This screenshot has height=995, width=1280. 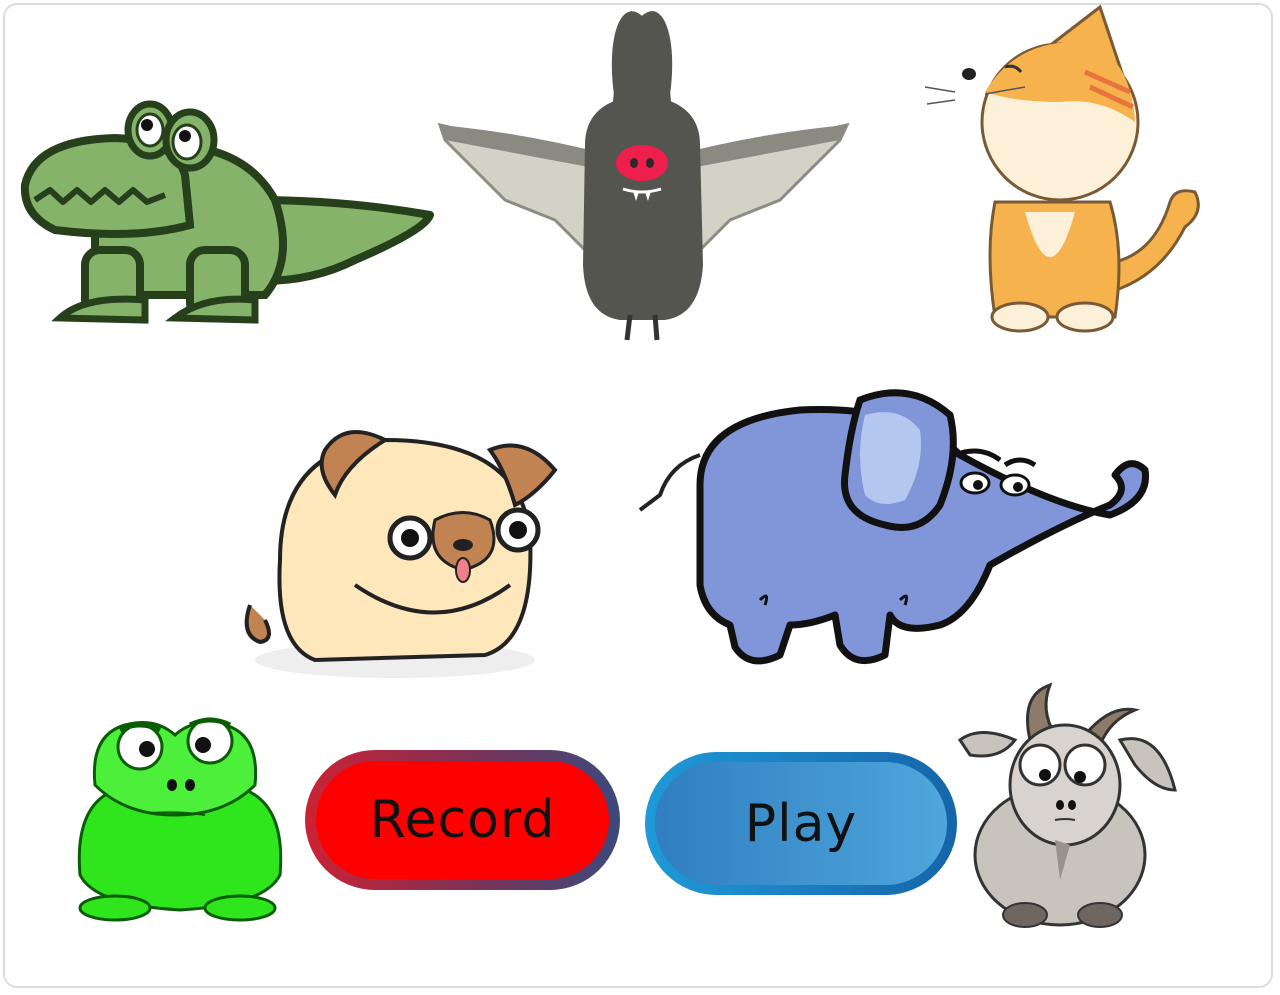 I want to click on pug-icon, so click(x=400, y=547).